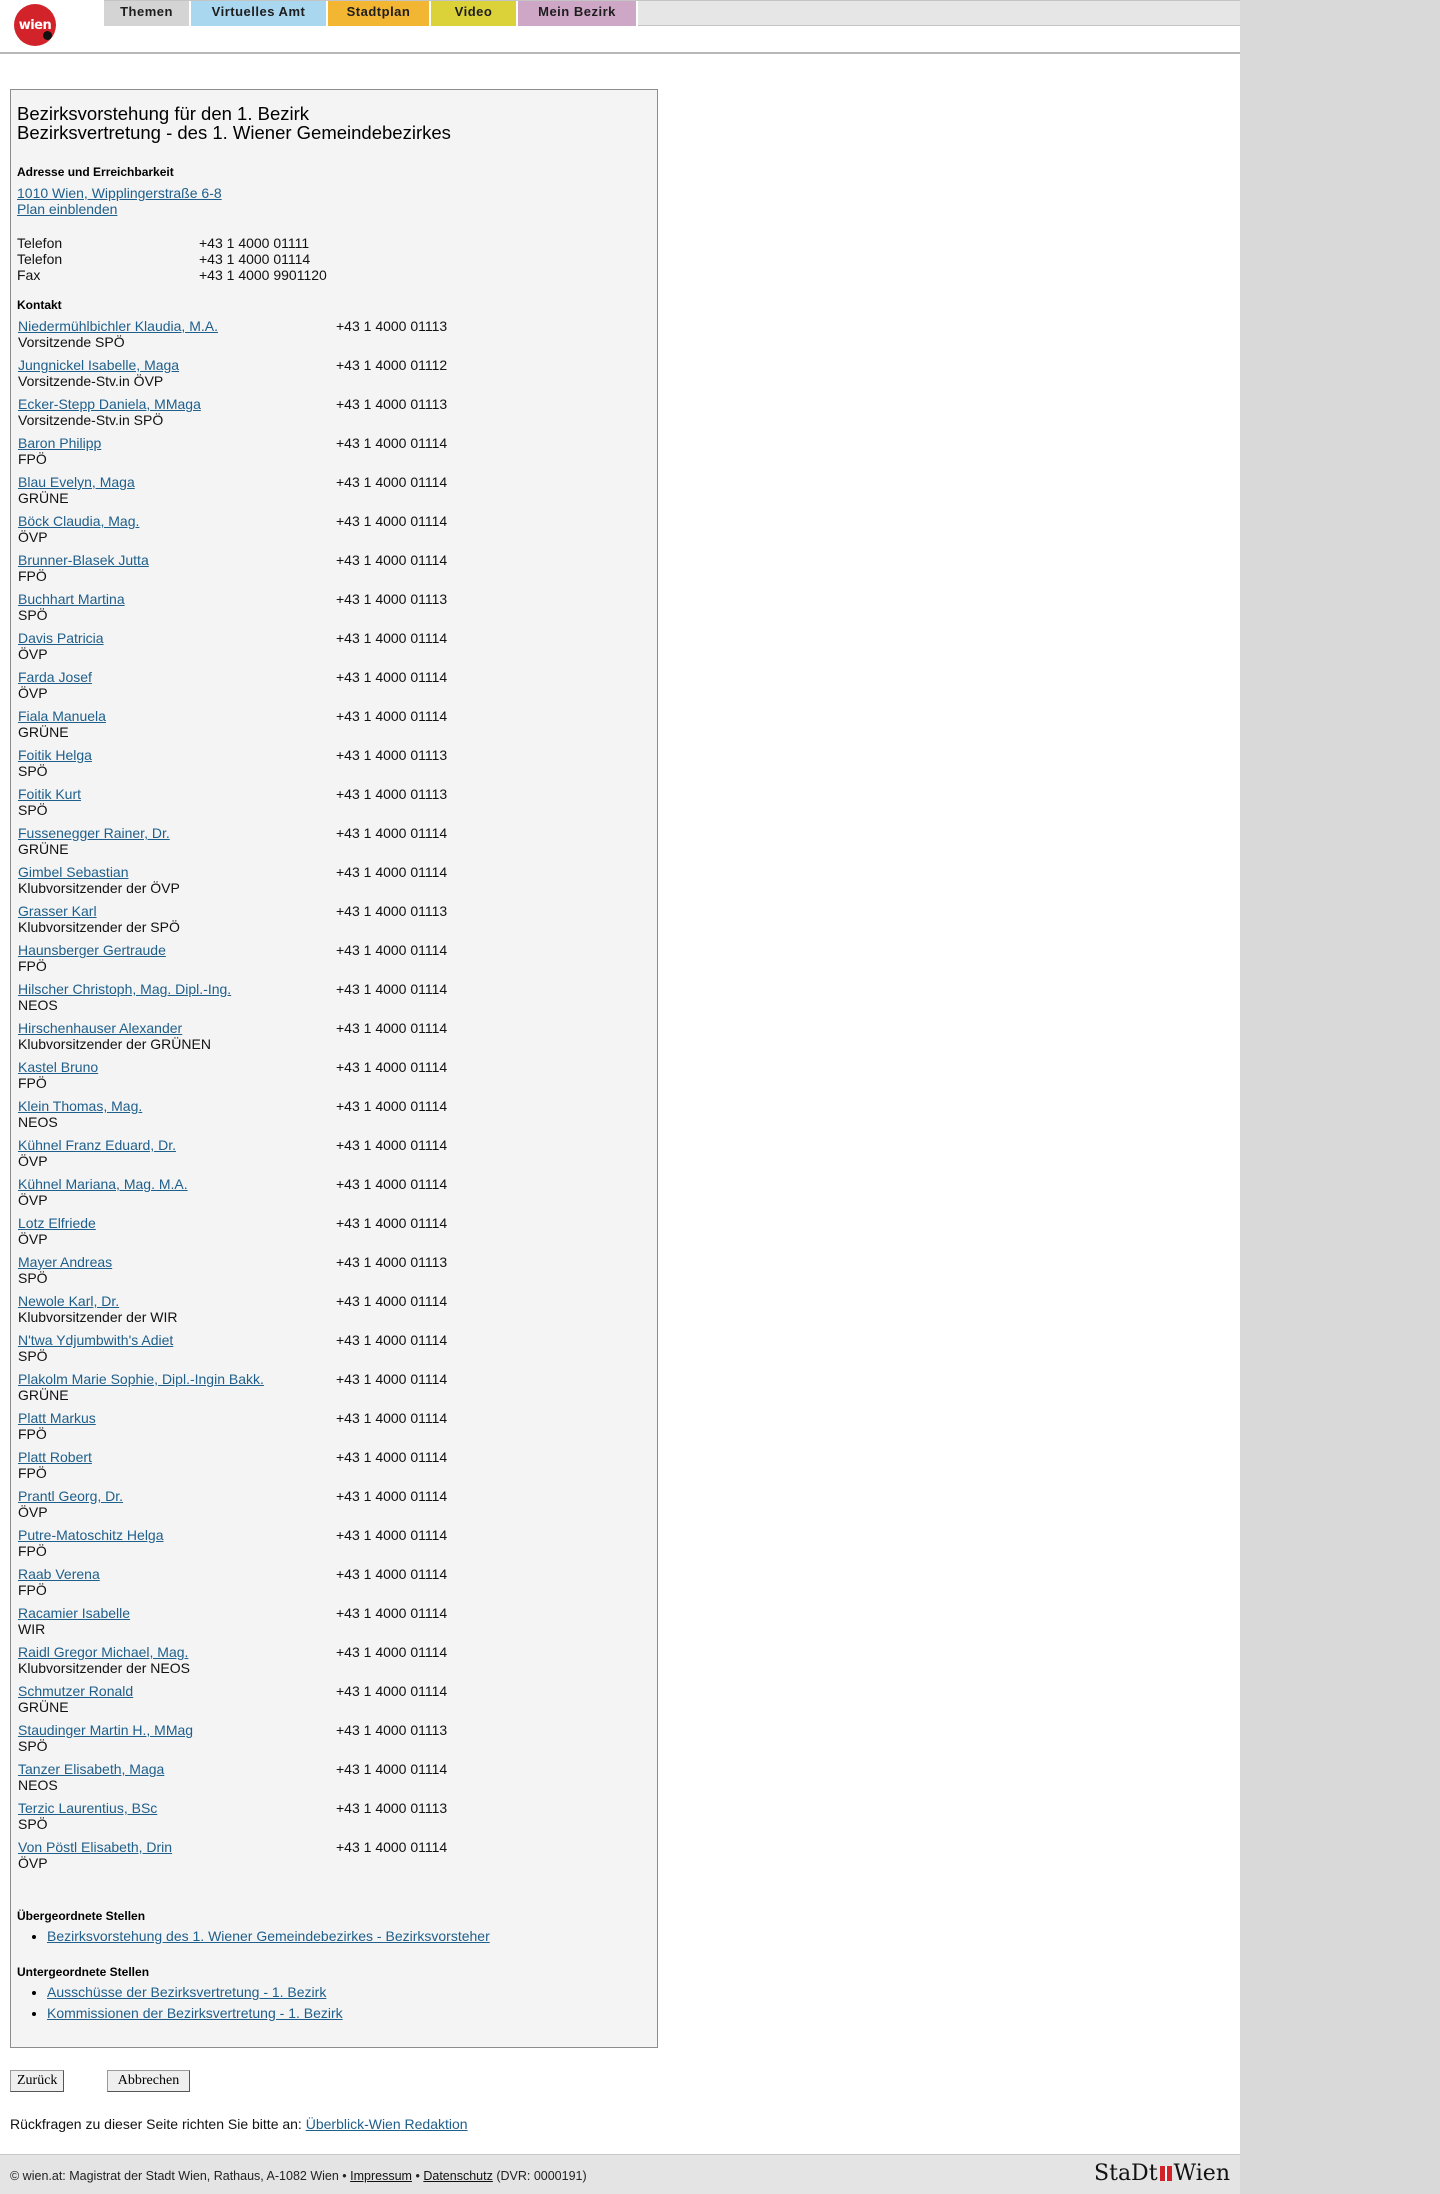 The image size is (1440, 2194). I want to click on member-name-link: Mayer Andreas, so click(65, 1262).